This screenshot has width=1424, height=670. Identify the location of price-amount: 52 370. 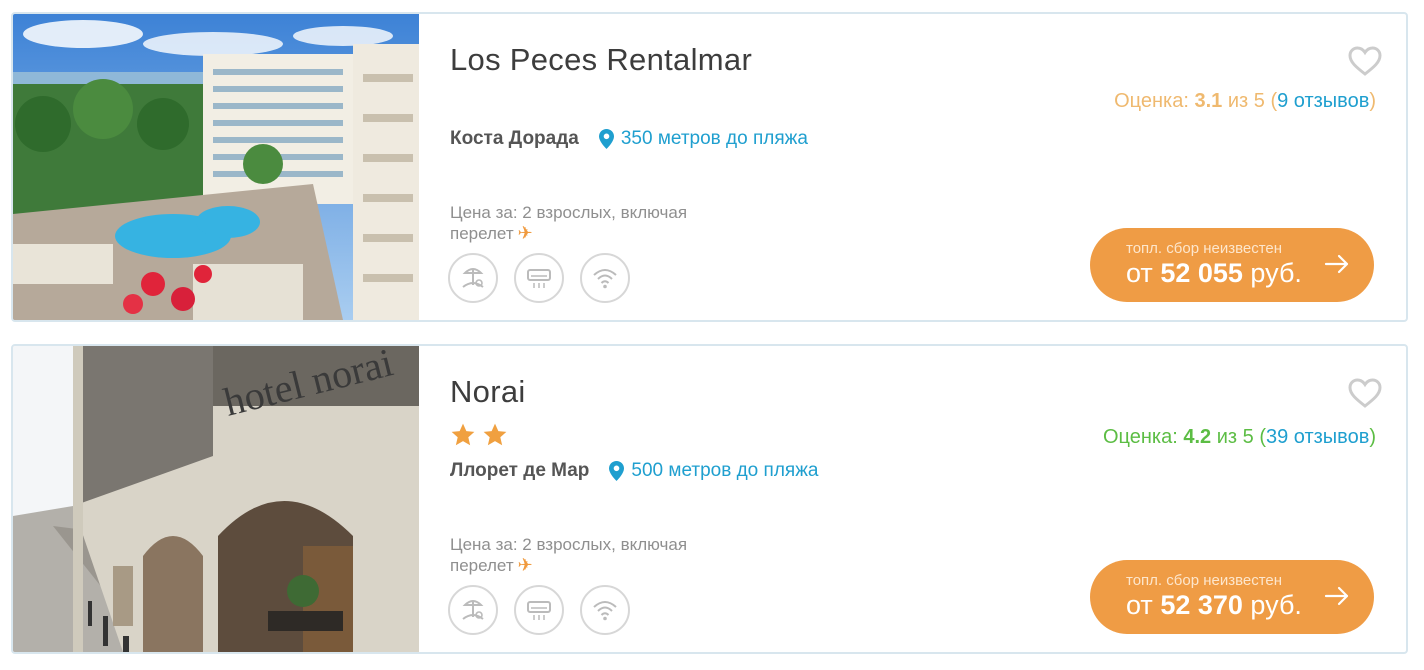
(1201, 605).